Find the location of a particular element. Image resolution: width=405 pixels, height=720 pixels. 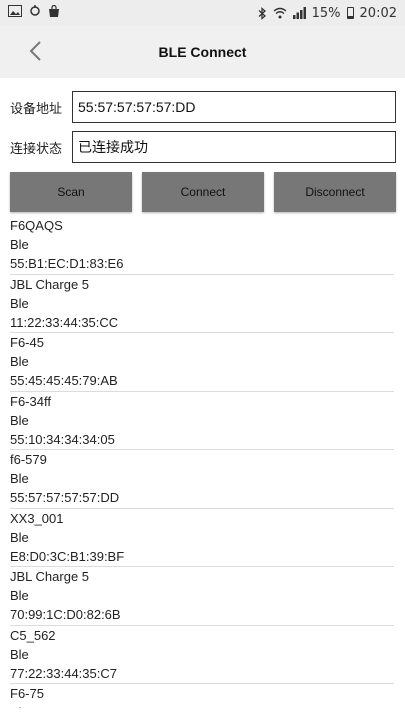

device-address: 55:10:34:34:34:05 is located at coordinates (62, 439).